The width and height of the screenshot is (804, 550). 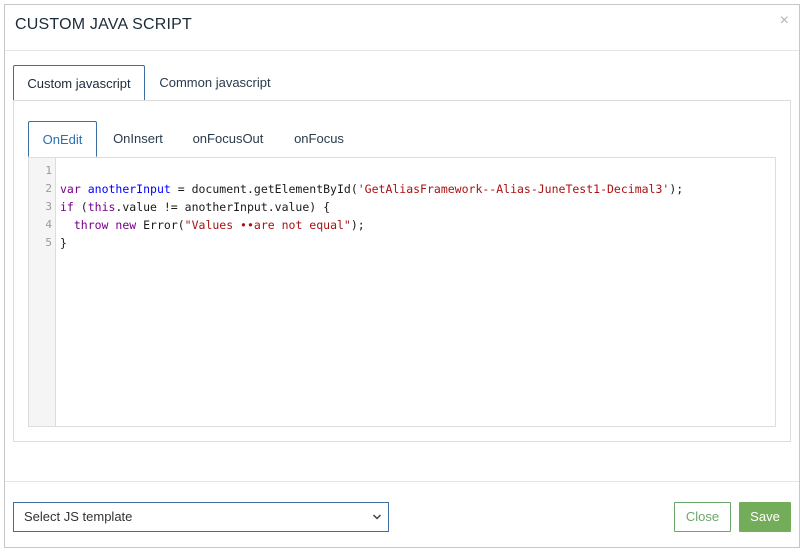 I want to click on line-number: 3, so click(x=48, y=206).